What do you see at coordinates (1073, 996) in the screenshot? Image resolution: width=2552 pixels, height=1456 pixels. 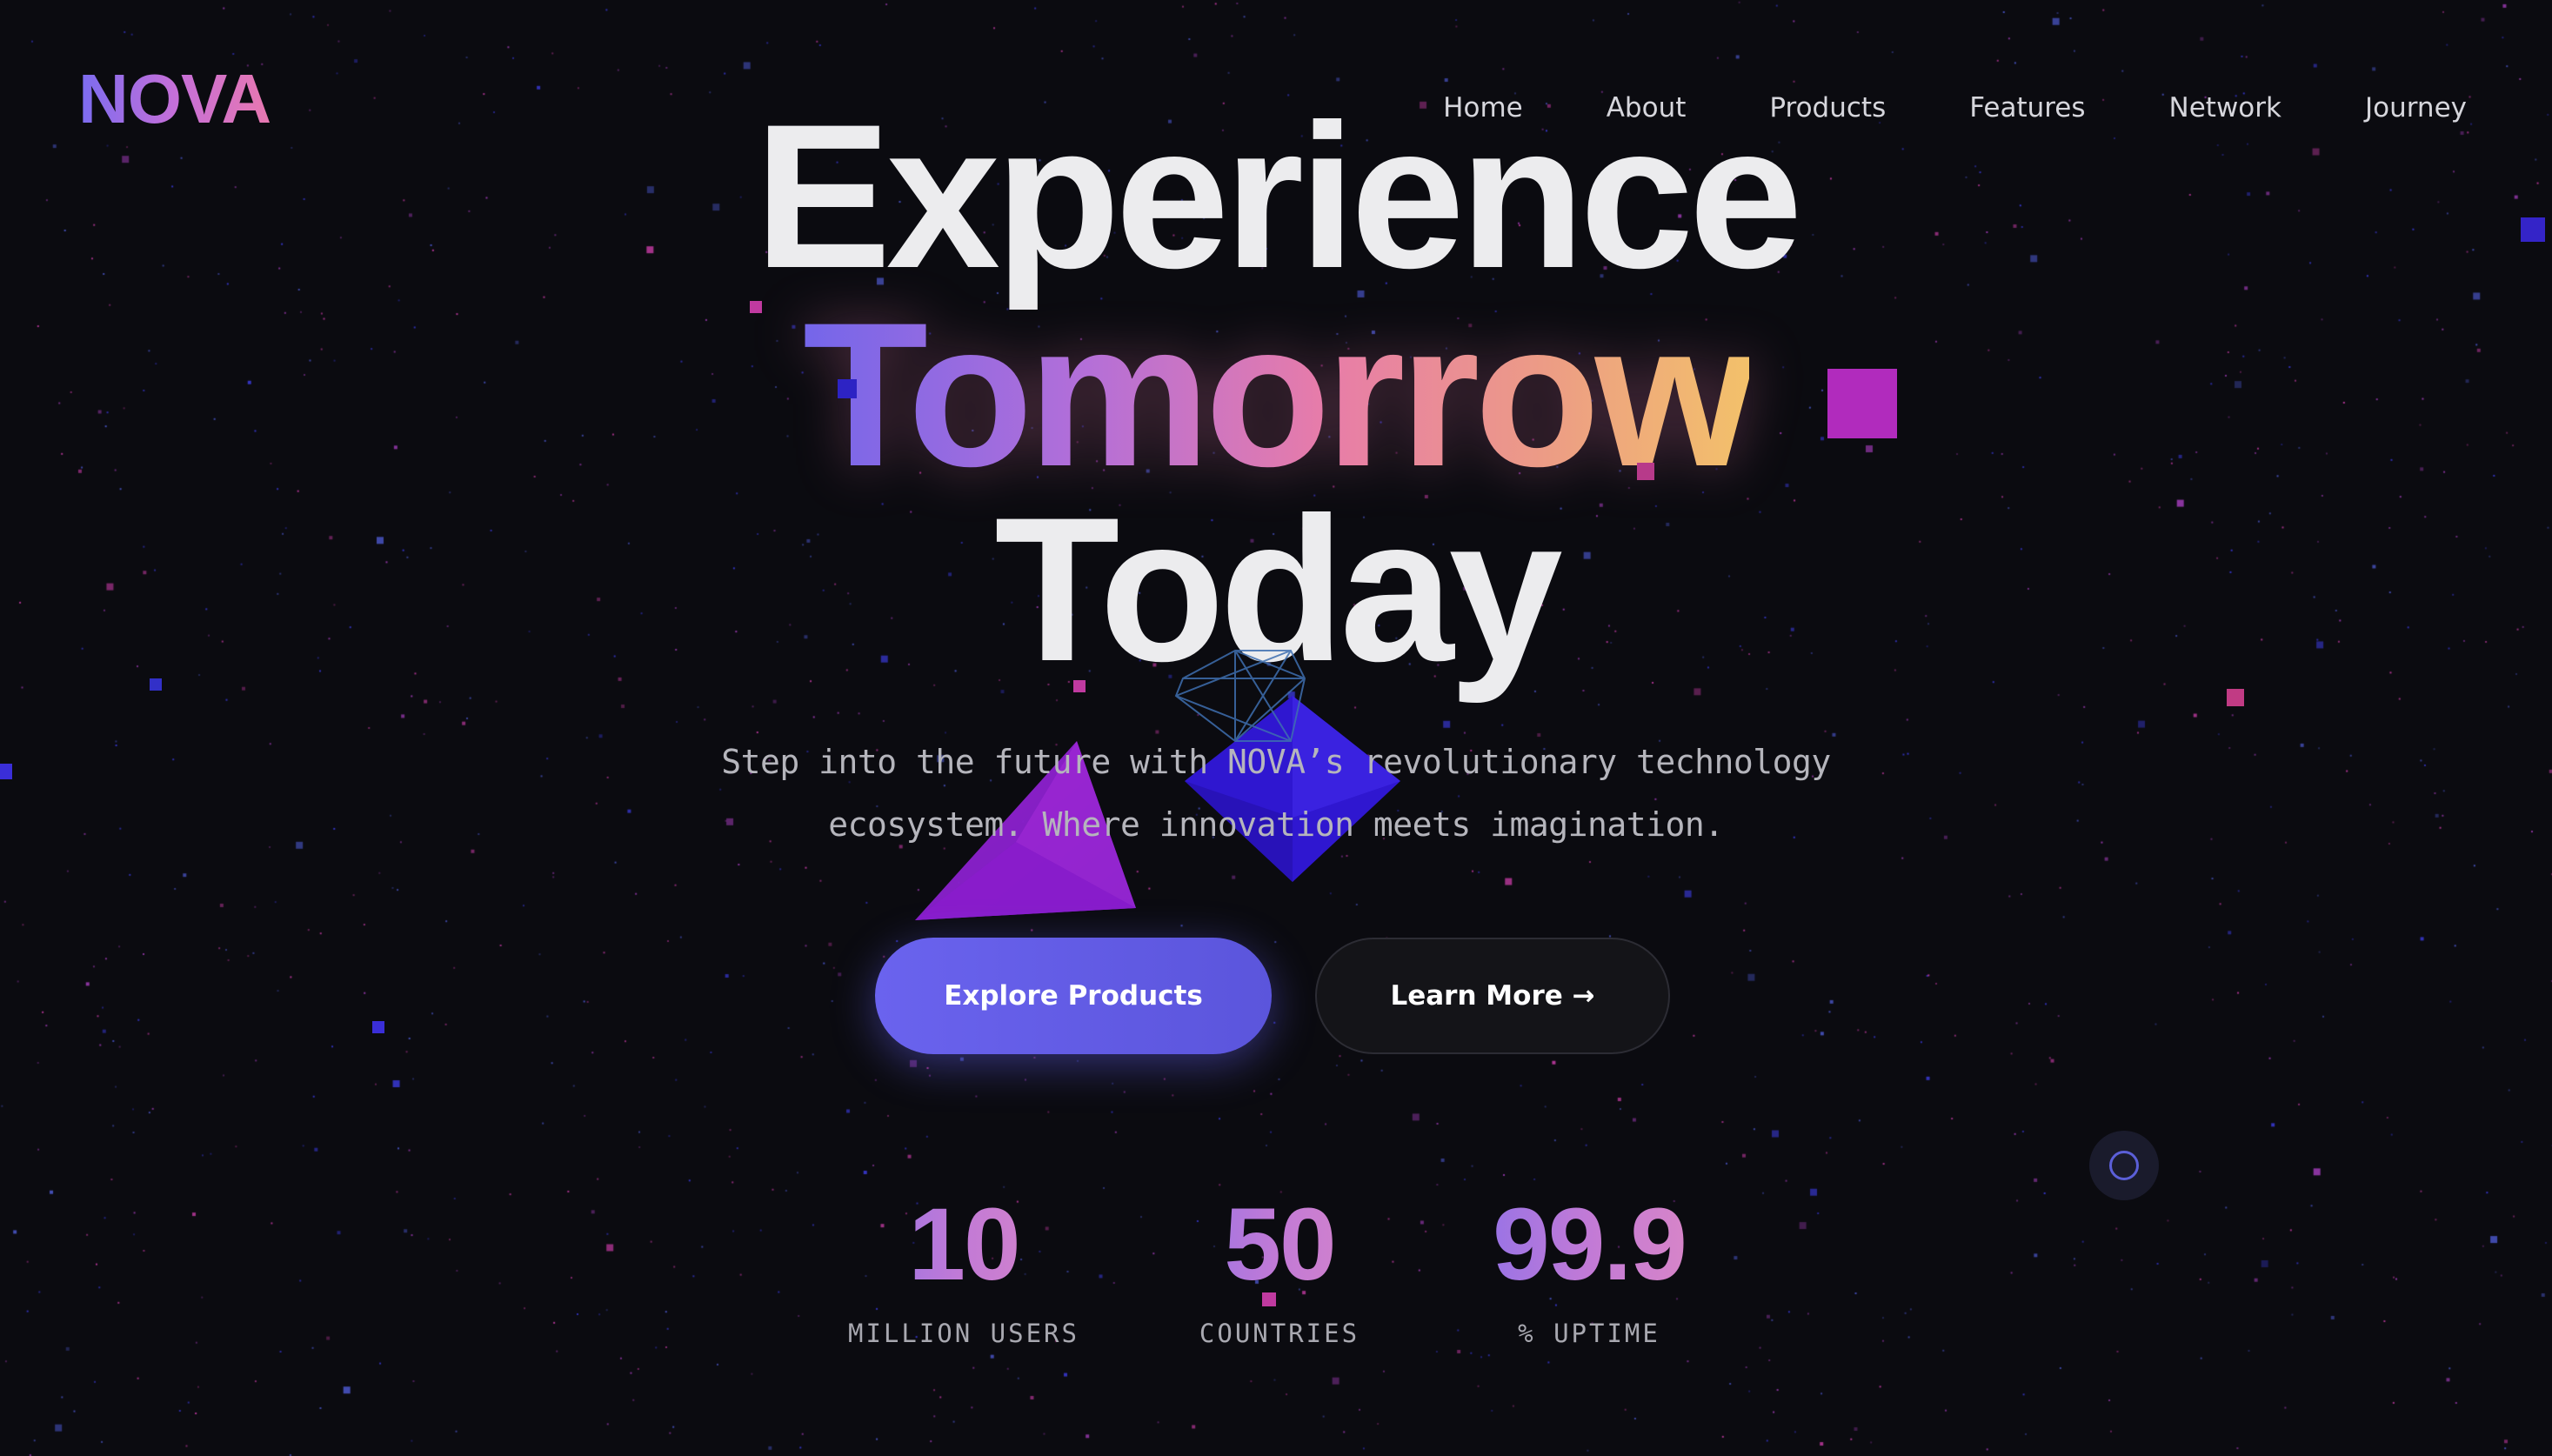 I see `explore-products-button: Explore Products` at bounding box center [1073, 996].